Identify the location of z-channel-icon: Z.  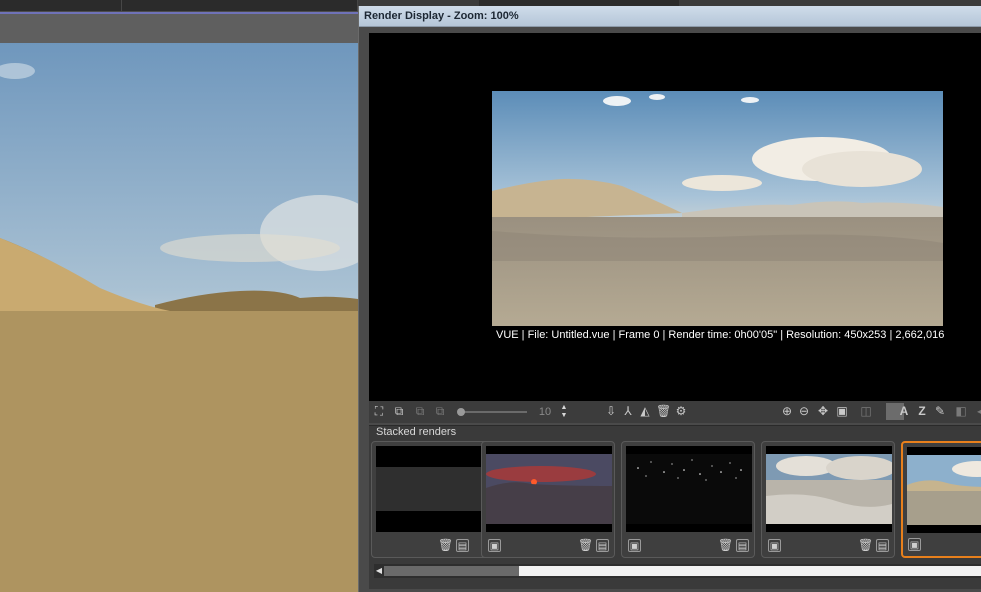
(922, 411).